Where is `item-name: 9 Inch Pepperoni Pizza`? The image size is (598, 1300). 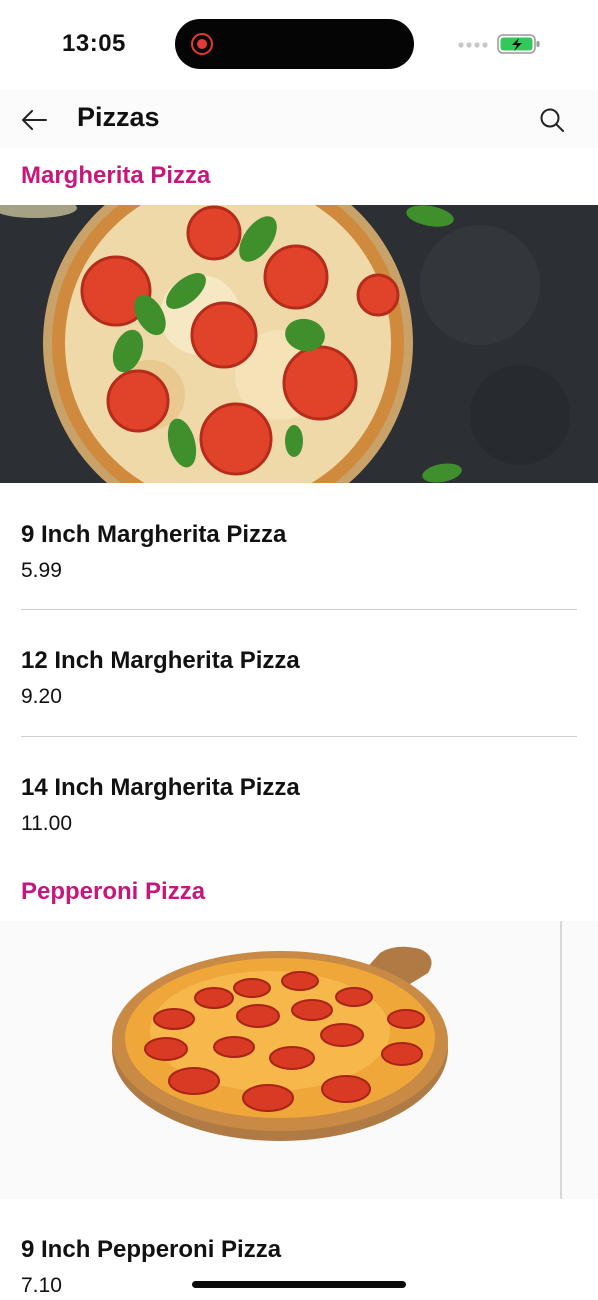 item-name: 9 Inch Pepperoni Pizza is located at coordinates (151, 1249).